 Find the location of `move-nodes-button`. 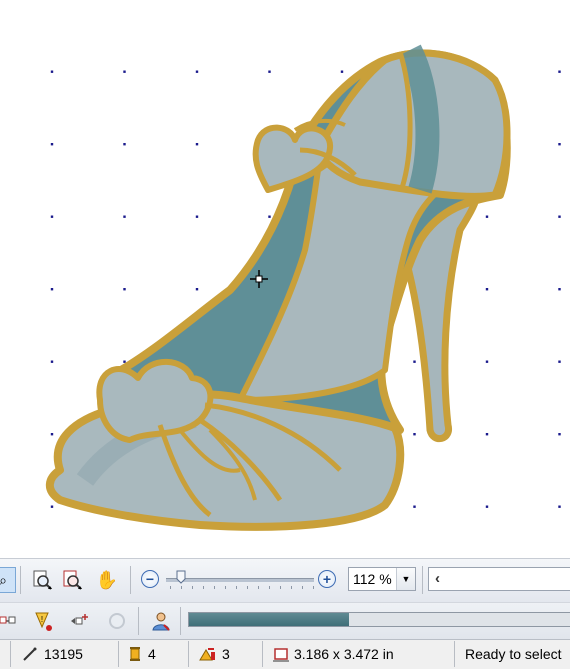

move-nodes-button is located at coordinates (79, 621).